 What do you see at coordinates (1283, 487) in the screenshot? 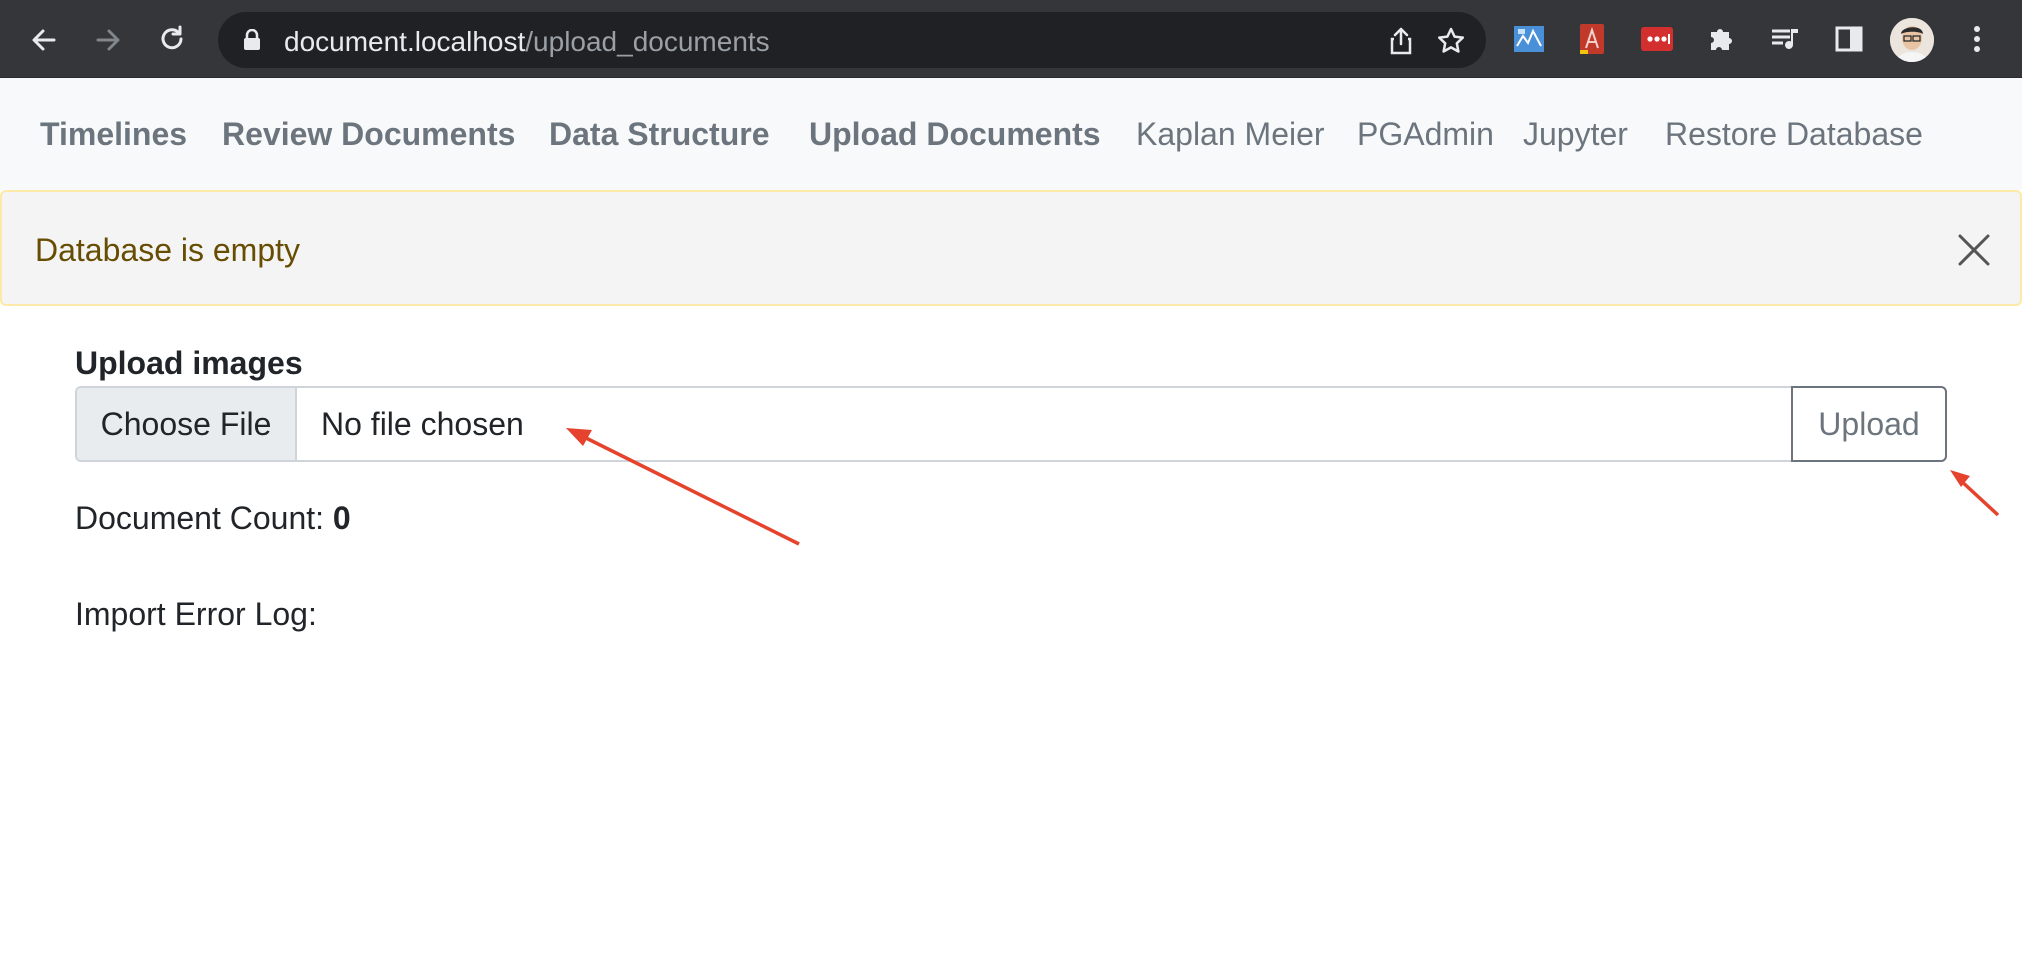
I see `annotation-arrows` at bounding box center [1283, 487].